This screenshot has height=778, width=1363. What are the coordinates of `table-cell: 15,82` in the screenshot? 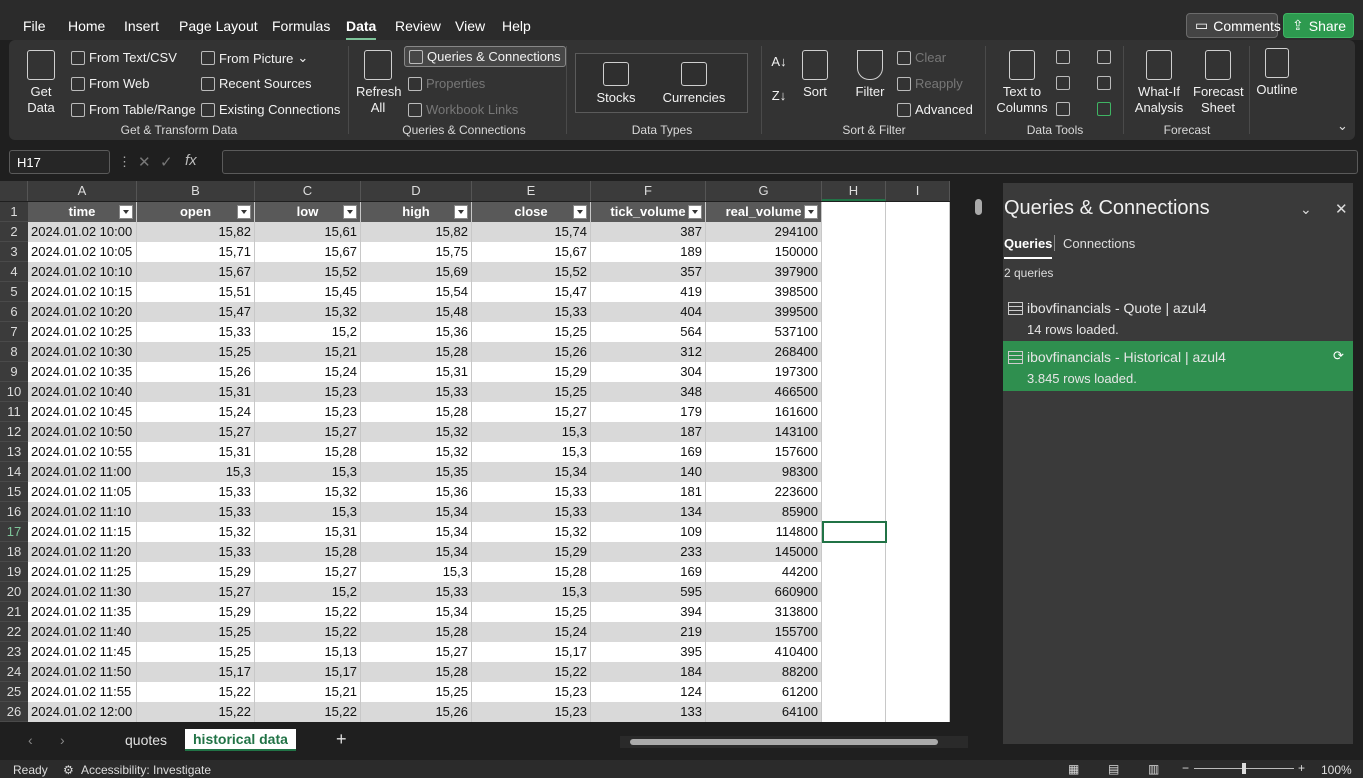 It's located at (196, 232).